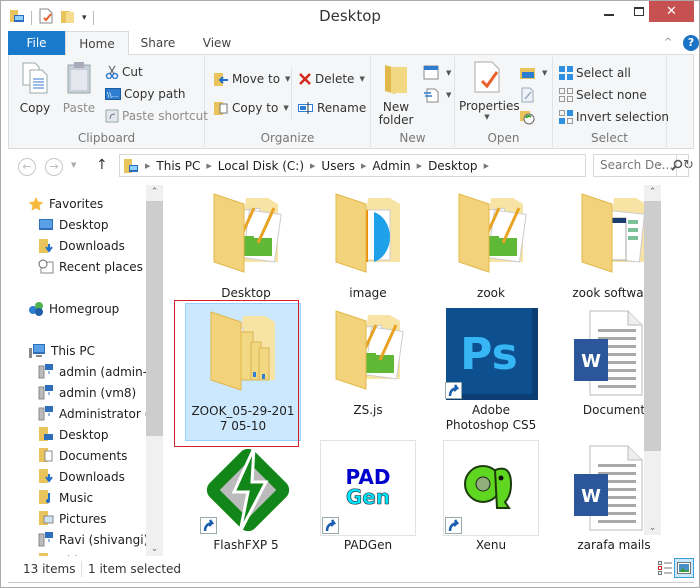 This screenshot has height=588, width=700. What do you see at coordinates (591, 361) in the screenshot?
I see `svg-text: W` at bounding box center [591, 361].